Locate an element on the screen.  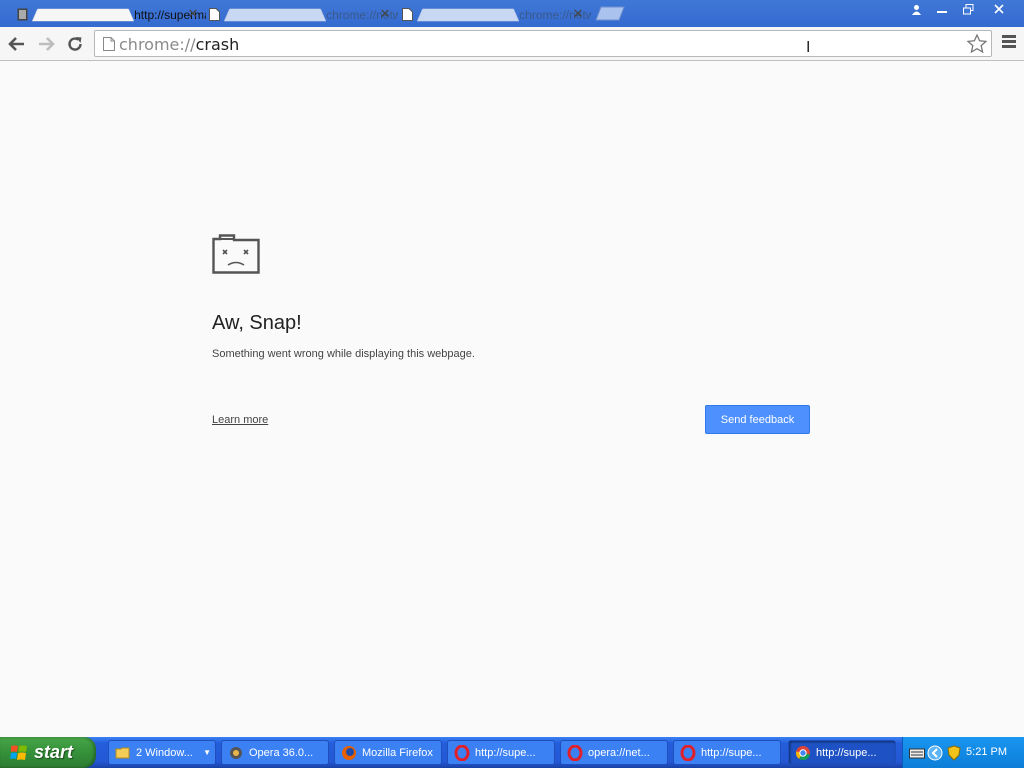
clock: 5:21 PM is located at coordinates (986, 752).